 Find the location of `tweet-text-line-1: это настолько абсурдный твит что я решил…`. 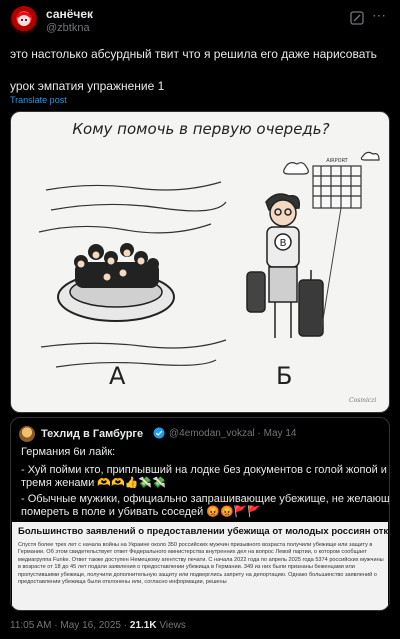

tweet-text-line-1: это настолько абсурдный твит что я решил… is located at coordinates (193, 54).